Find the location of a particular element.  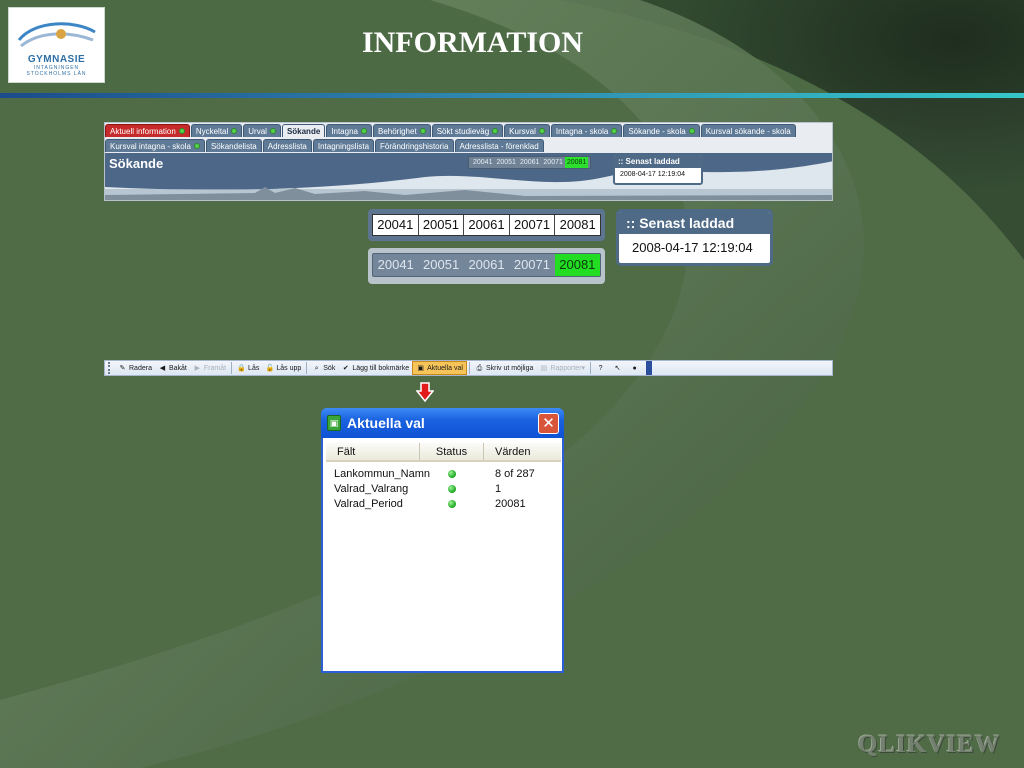

bakåt-button: ◀ Bakåt is located at coordinates (172, 368).